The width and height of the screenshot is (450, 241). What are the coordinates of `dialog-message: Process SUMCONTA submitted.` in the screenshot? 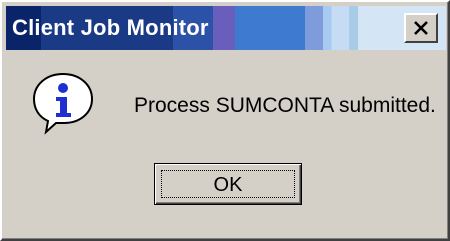 It's located at (285, 105).